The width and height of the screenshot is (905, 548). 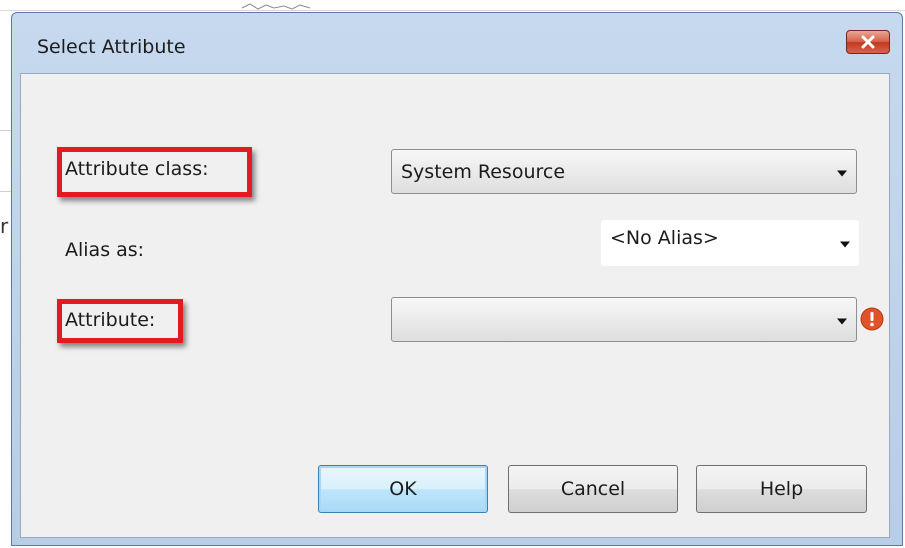 I want to click on attribute-class-label: Attribute class:, so click(x=137, y=169).